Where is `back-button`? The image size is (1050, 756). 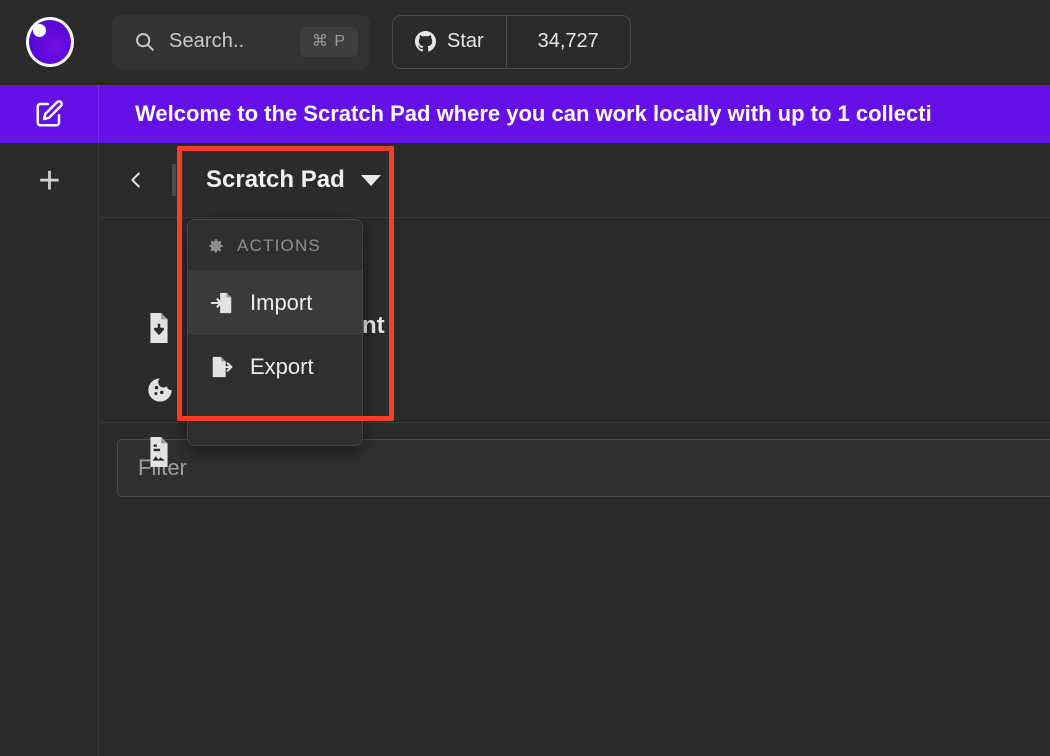 back-button is located at coordinates (136, 180).